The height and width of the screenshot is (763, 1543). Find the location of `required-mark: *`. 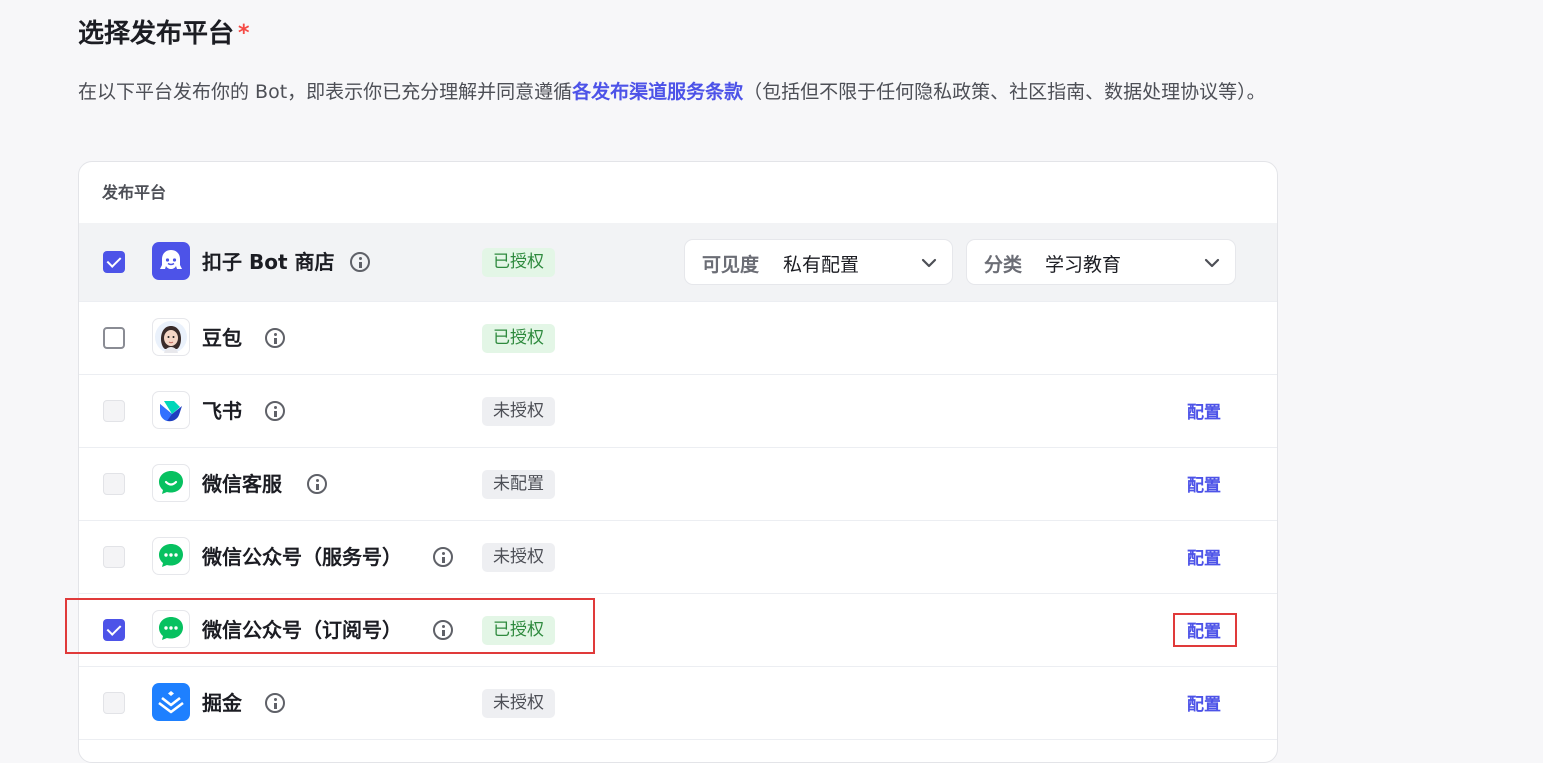

required-mark: * is located at coordinates (244, 33).